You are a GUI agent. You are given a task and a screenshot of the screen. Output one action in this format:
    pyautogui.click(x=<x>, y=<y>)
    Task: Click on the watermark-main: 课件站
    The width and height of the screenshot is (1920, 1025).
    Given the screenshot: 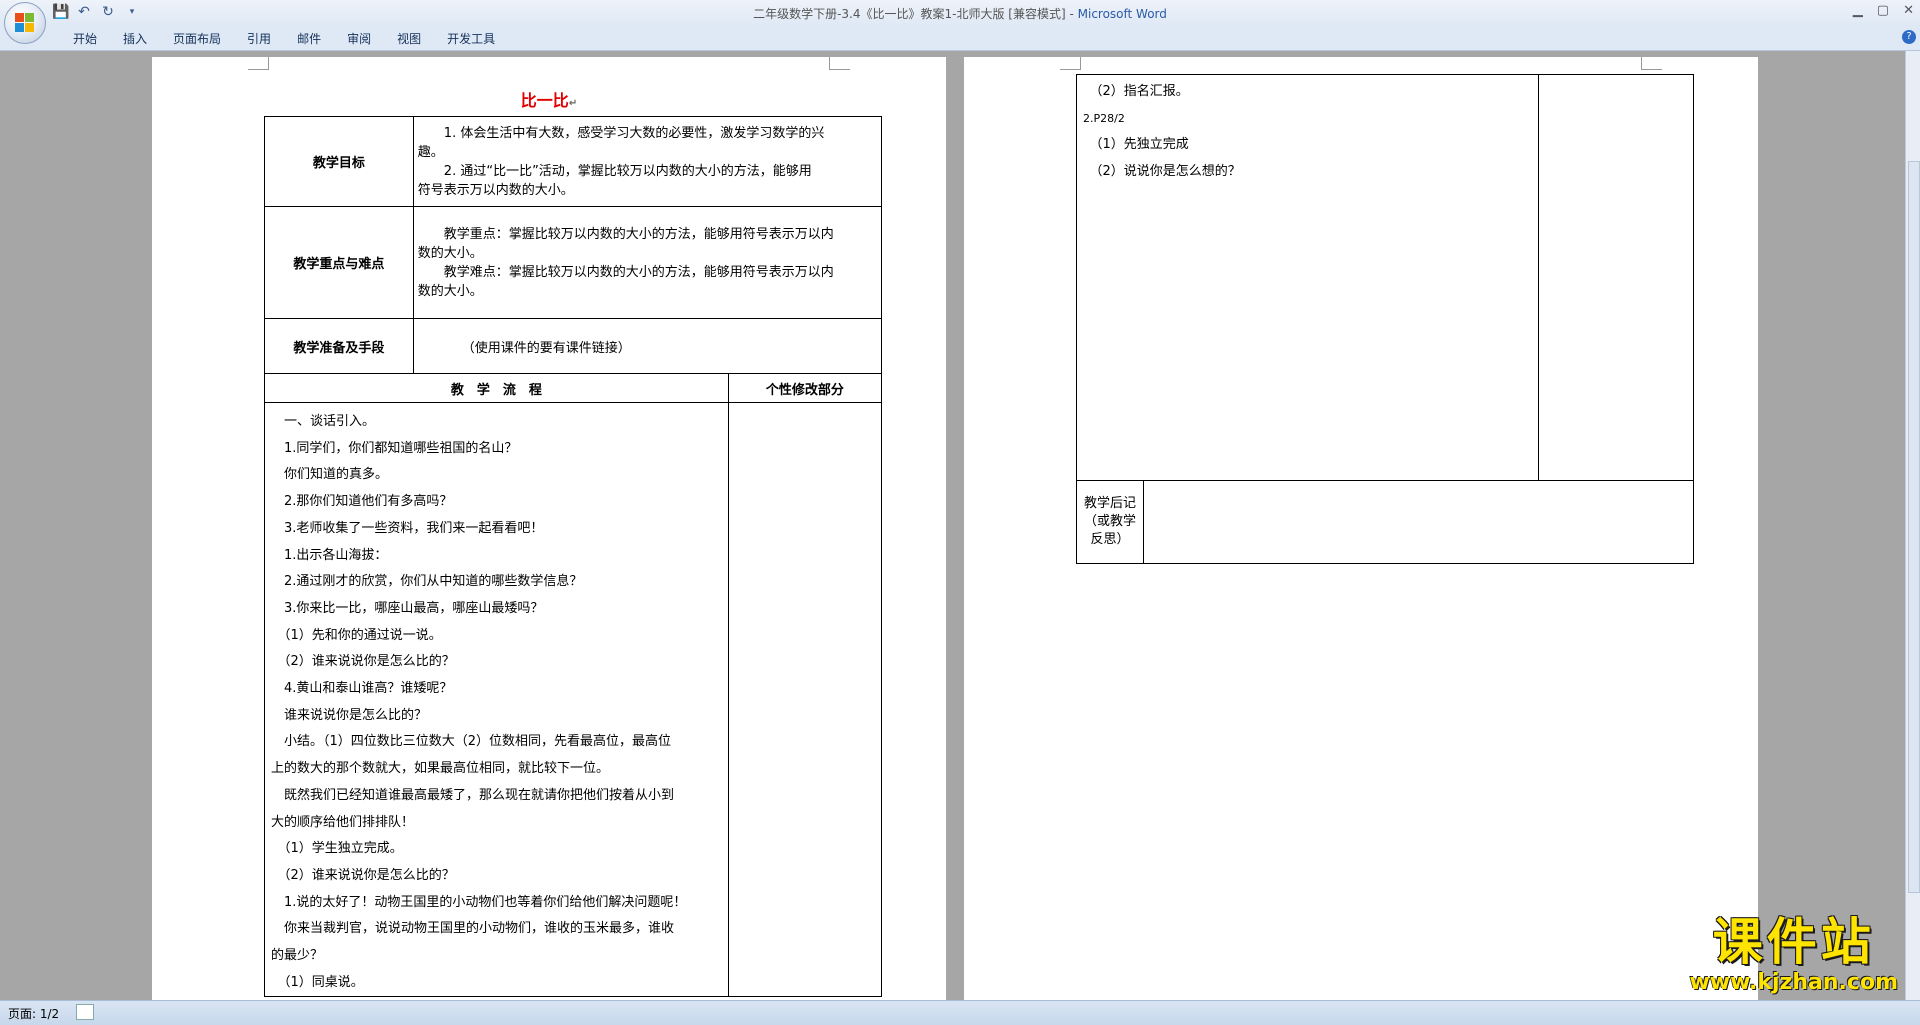 What is the action you would take?
    pyautogui.click(x=1793, y=942)
    